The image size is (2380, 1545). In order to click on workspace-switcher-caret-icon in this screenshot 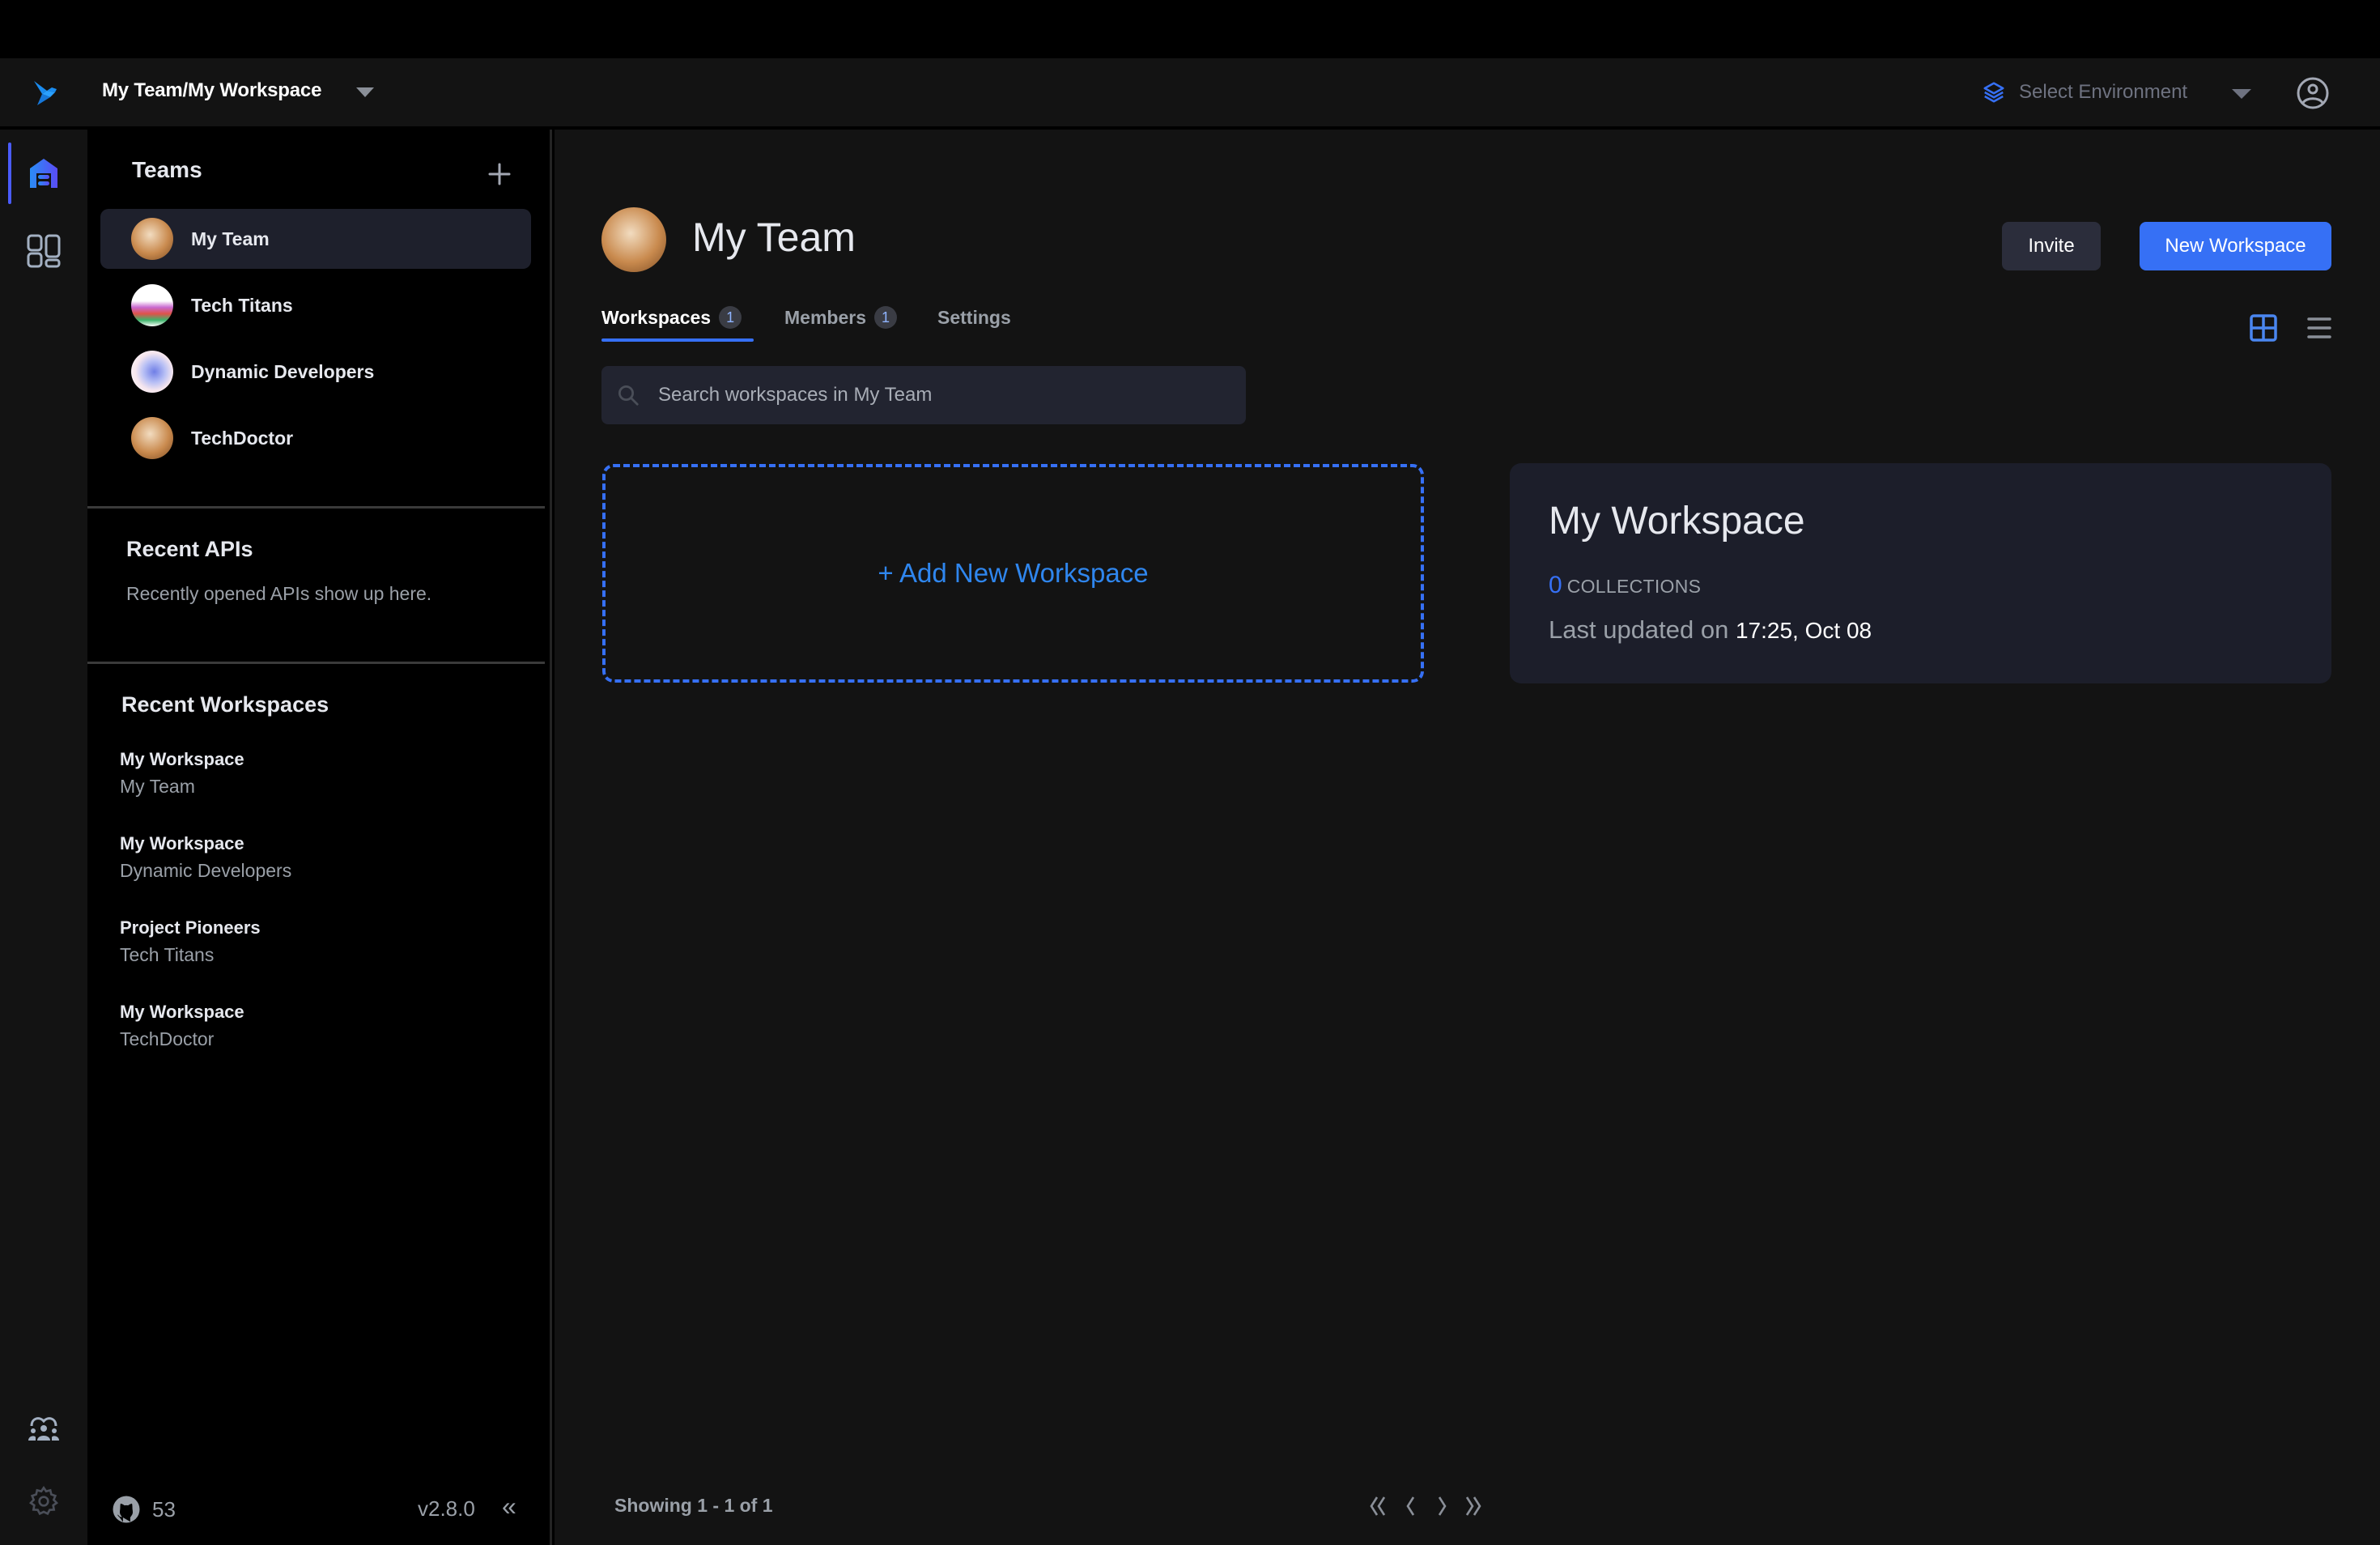, I will do `click(365, 92)`.